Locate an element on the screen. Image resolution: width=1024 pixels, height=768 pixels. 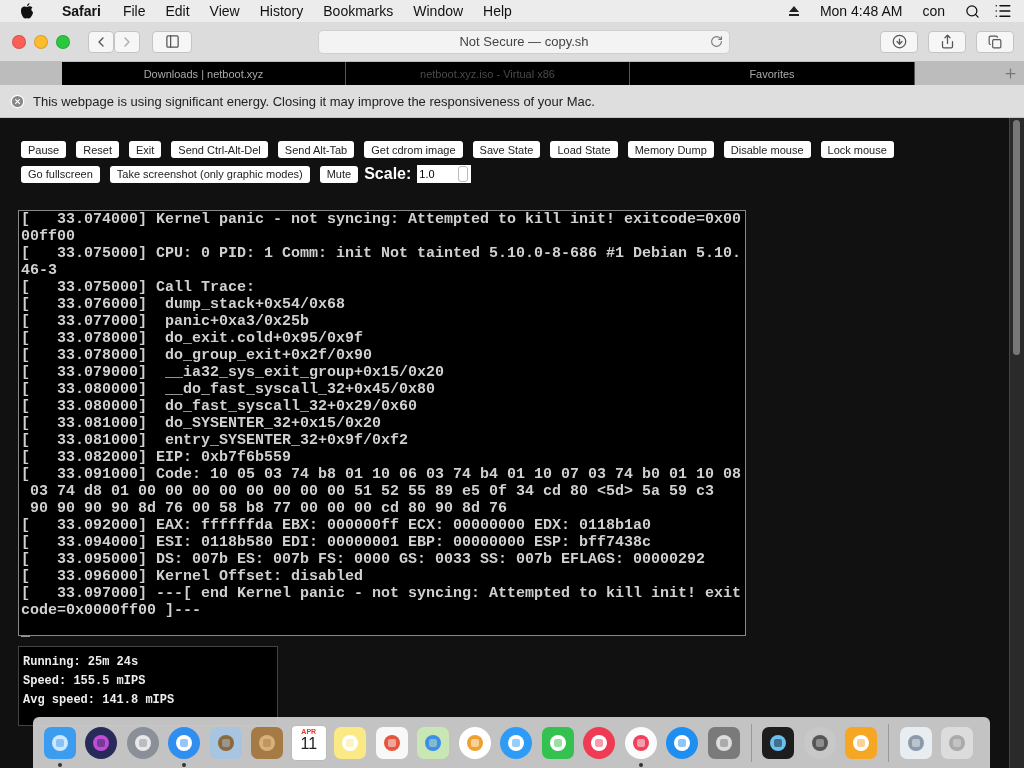
close-icon is located at coordinates (17, 101).